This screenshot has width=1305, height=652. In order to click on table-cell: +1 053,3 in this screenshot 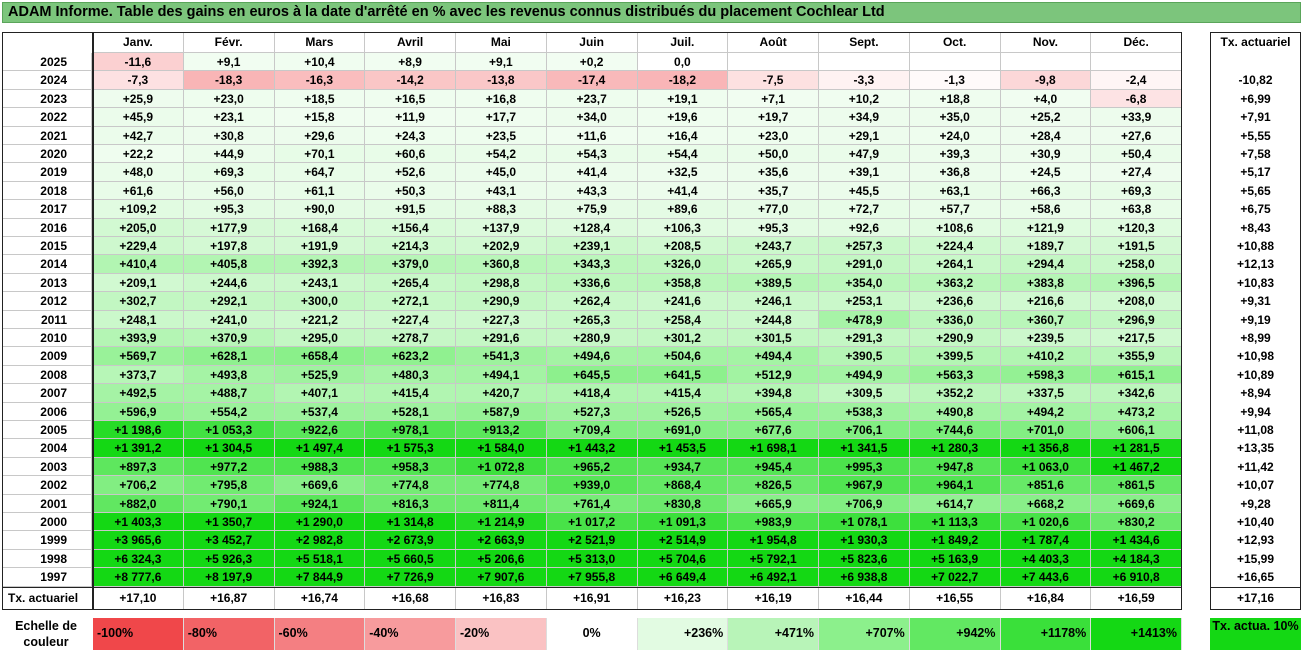, I will do `click(229, 430)`.